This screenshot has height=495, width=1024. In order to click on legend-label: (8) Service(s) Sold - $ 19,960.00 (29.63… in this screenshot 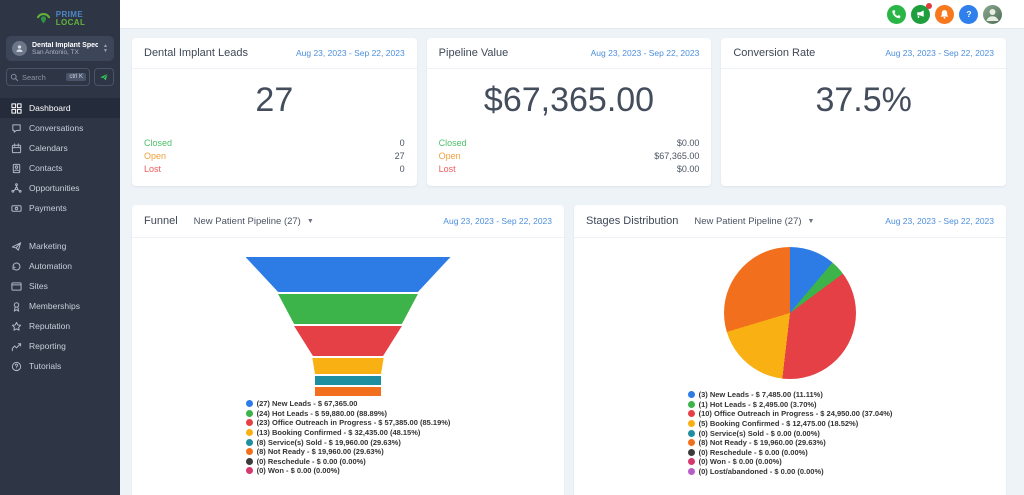, I will do `click(328, 442)`.